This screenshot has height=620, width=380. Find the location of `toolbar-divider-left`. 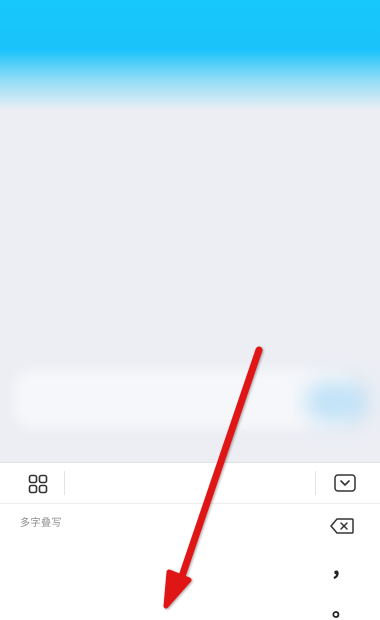

toolbar-divider-left is located at coordinates (64, 483).